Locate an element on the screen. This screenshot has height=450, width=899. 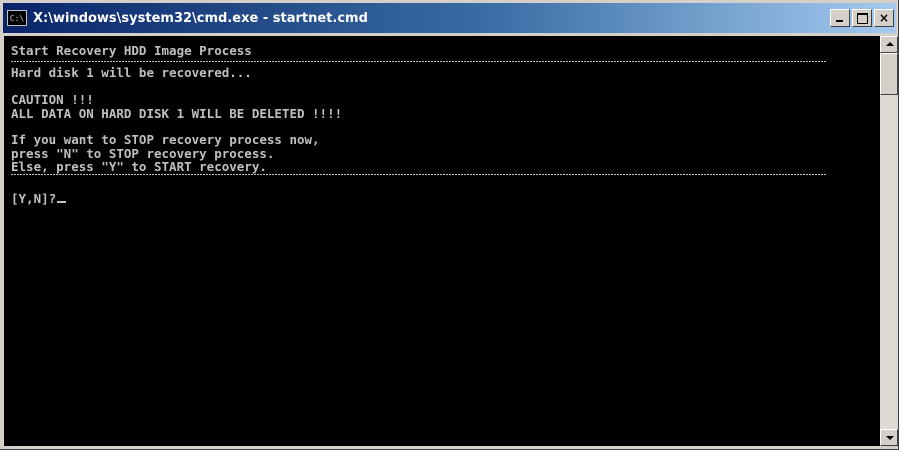
text-cursor is located at coordinates (62, 201).